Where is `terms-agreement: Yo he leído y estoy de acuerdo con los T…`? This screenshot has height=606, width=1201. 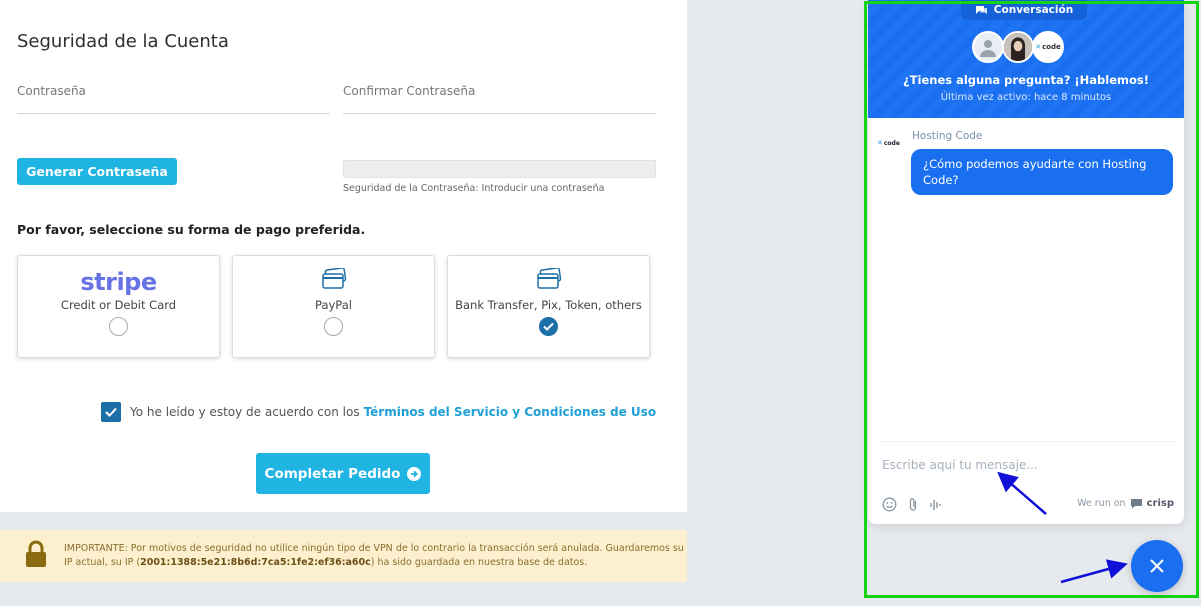
terms-agreement: Yo he leído y estoy de acuerdo con los T… is located at coordinates (378, 412).